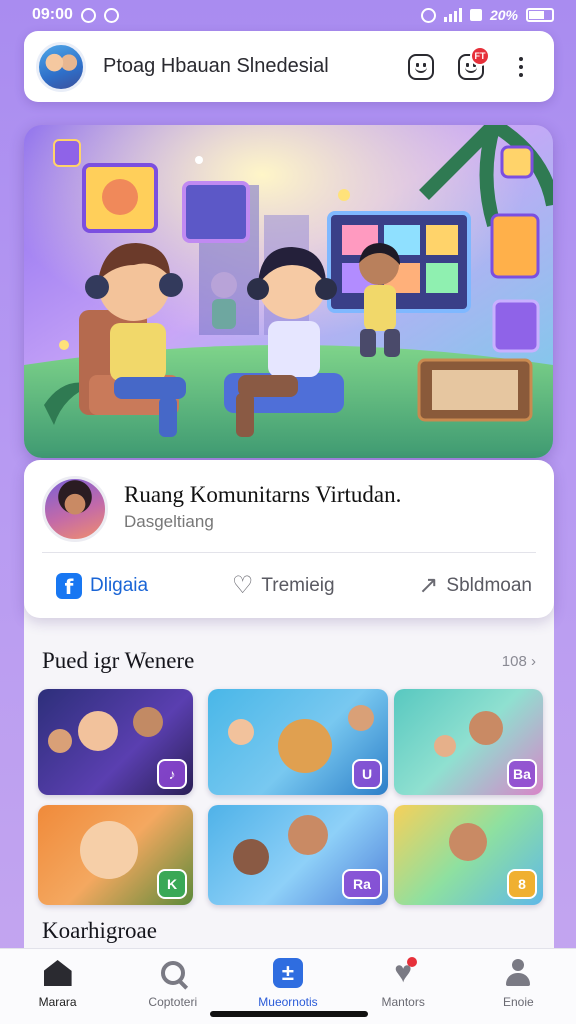 This screenshot has width=576, height=1024. What do you see at coordinates (522, 774) in the screenshot?
I see `tile-badge-icon: Ba` at bounding box center [522, 774].